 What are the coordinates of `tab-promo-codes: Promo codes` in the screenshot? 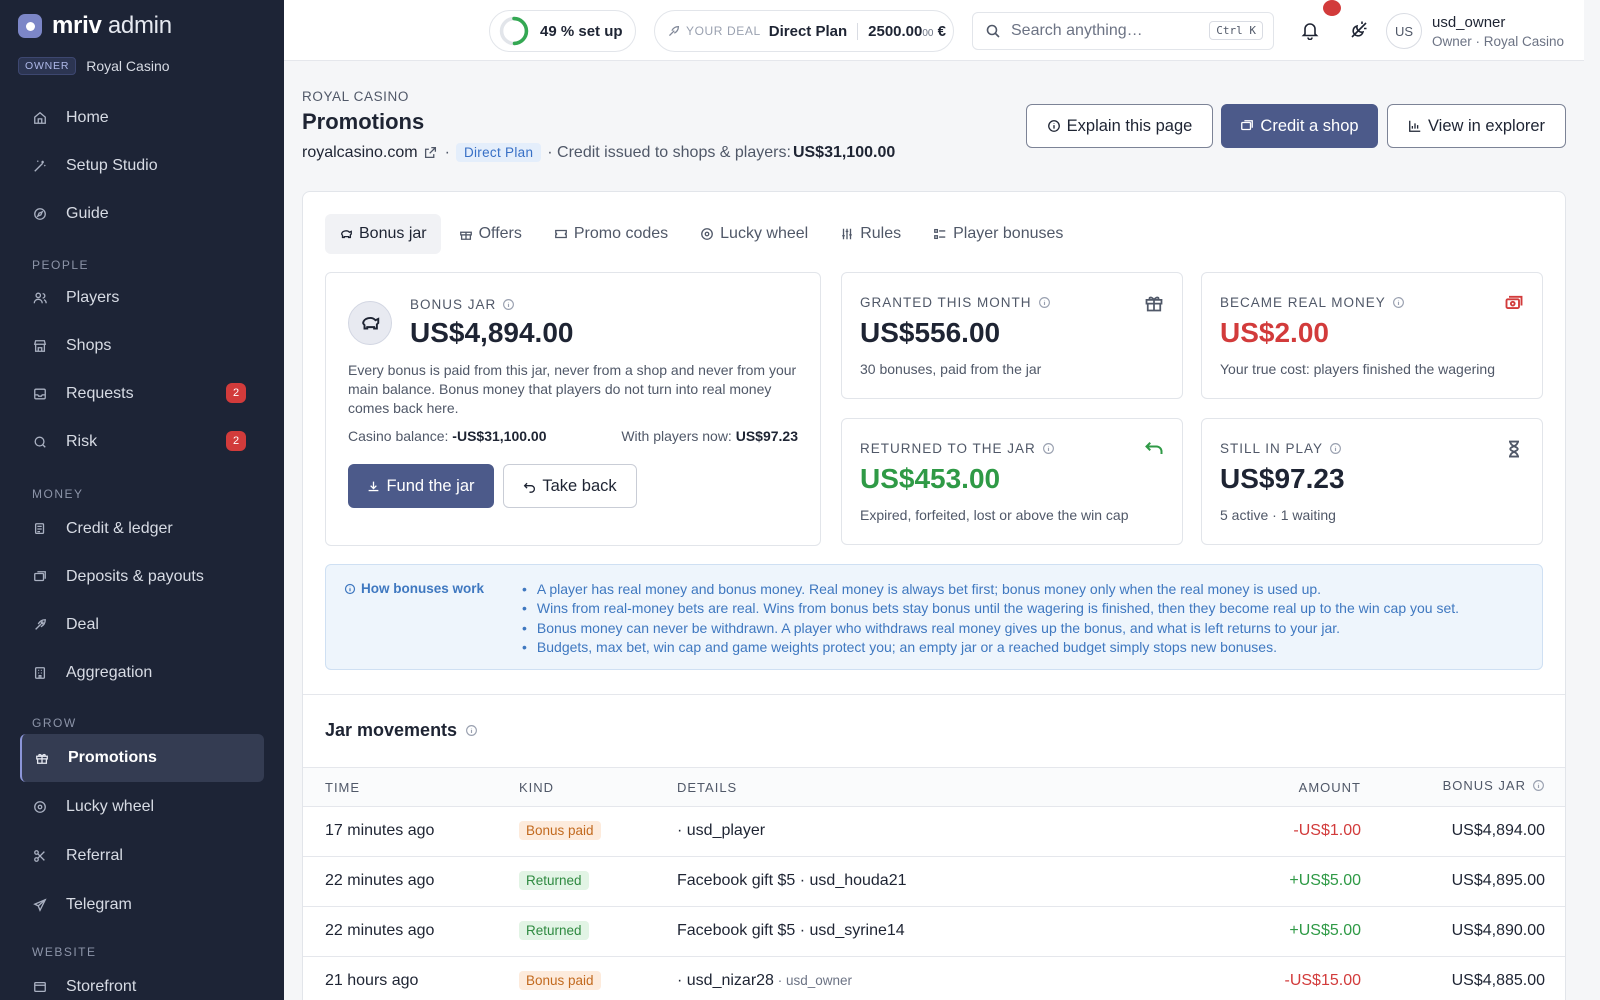 It's located at (611, 234).